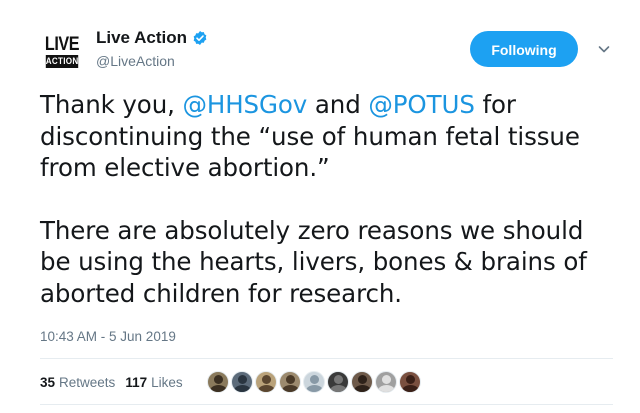  Describe the element at coordinates (141, 38) in the screenshot. I see `display-name: Live Action` at that location.